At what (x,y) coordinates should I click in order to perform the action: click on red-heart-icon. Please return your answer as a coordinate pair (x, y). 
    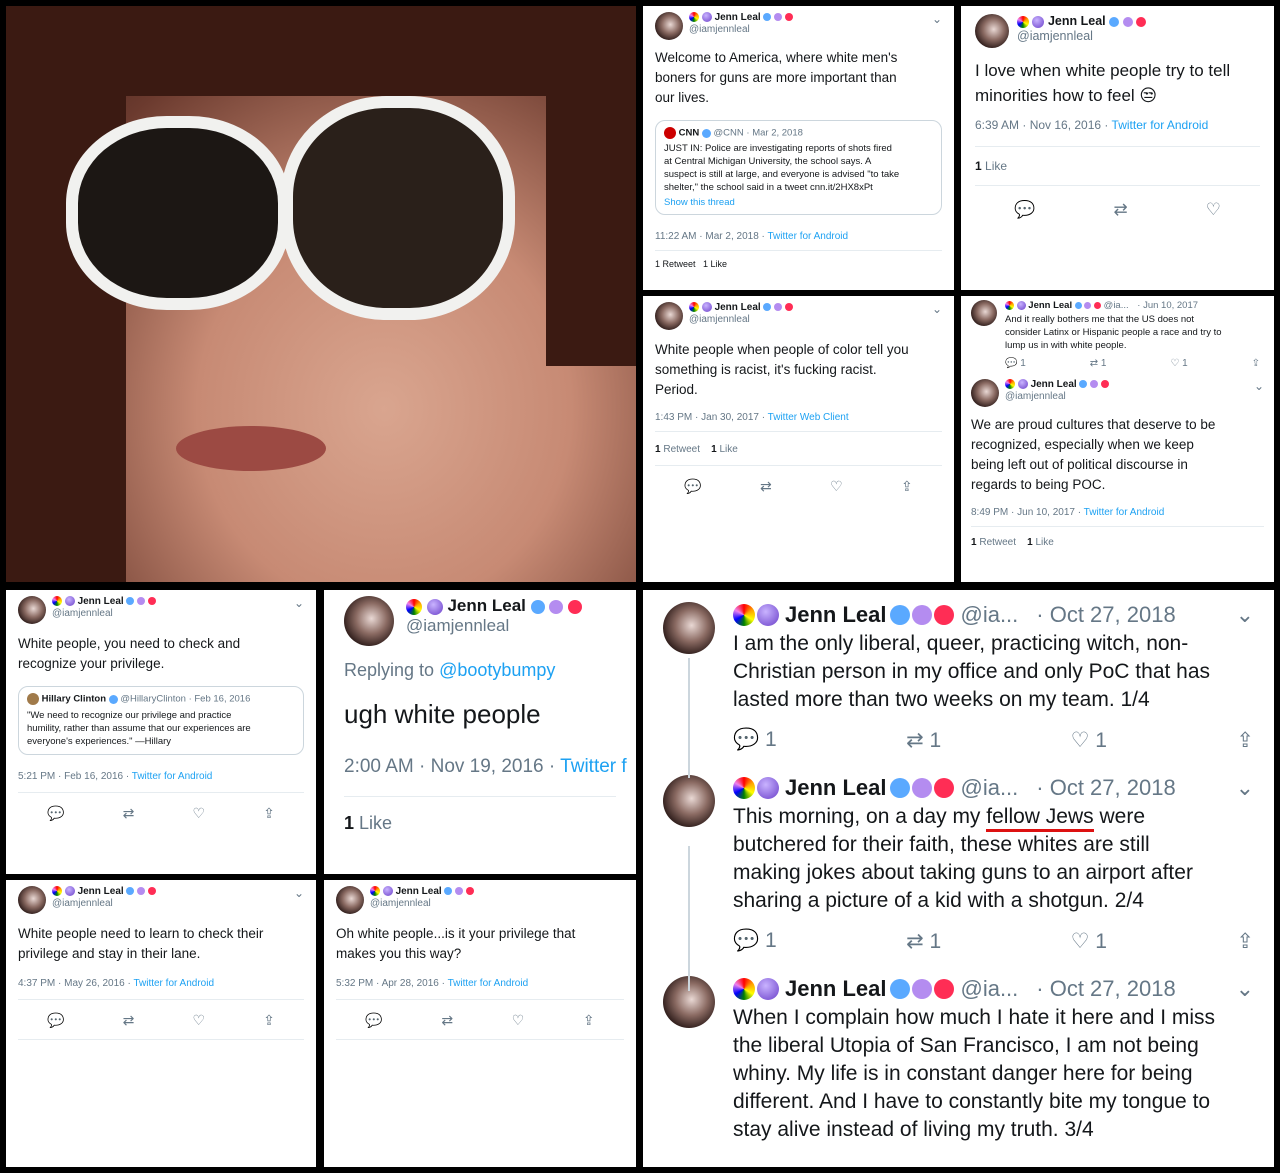
    Looking at the image, I should click on (789, 307).